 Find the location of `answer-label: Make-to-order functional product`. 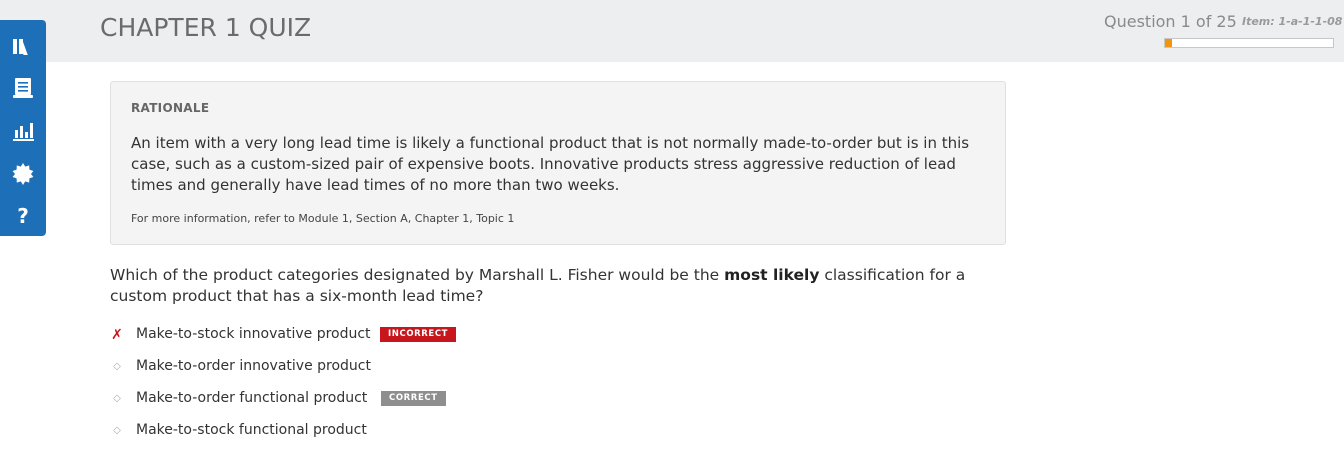

answer-label: Make-to-order functional product is located at coordinates (252, 398).